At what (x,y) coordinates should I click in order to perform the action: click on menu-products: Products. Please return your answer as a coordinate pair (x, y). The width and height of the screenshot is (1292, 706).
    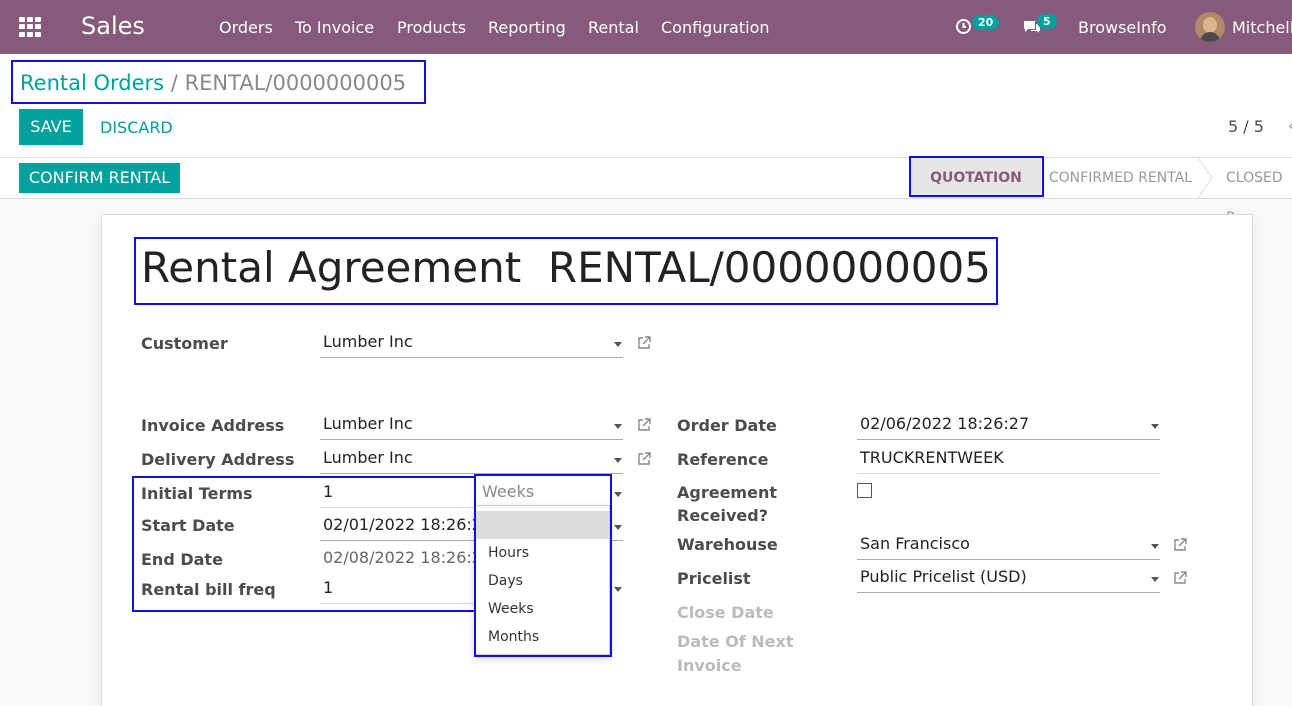
    Looking at the image, I should click on (431, 27).